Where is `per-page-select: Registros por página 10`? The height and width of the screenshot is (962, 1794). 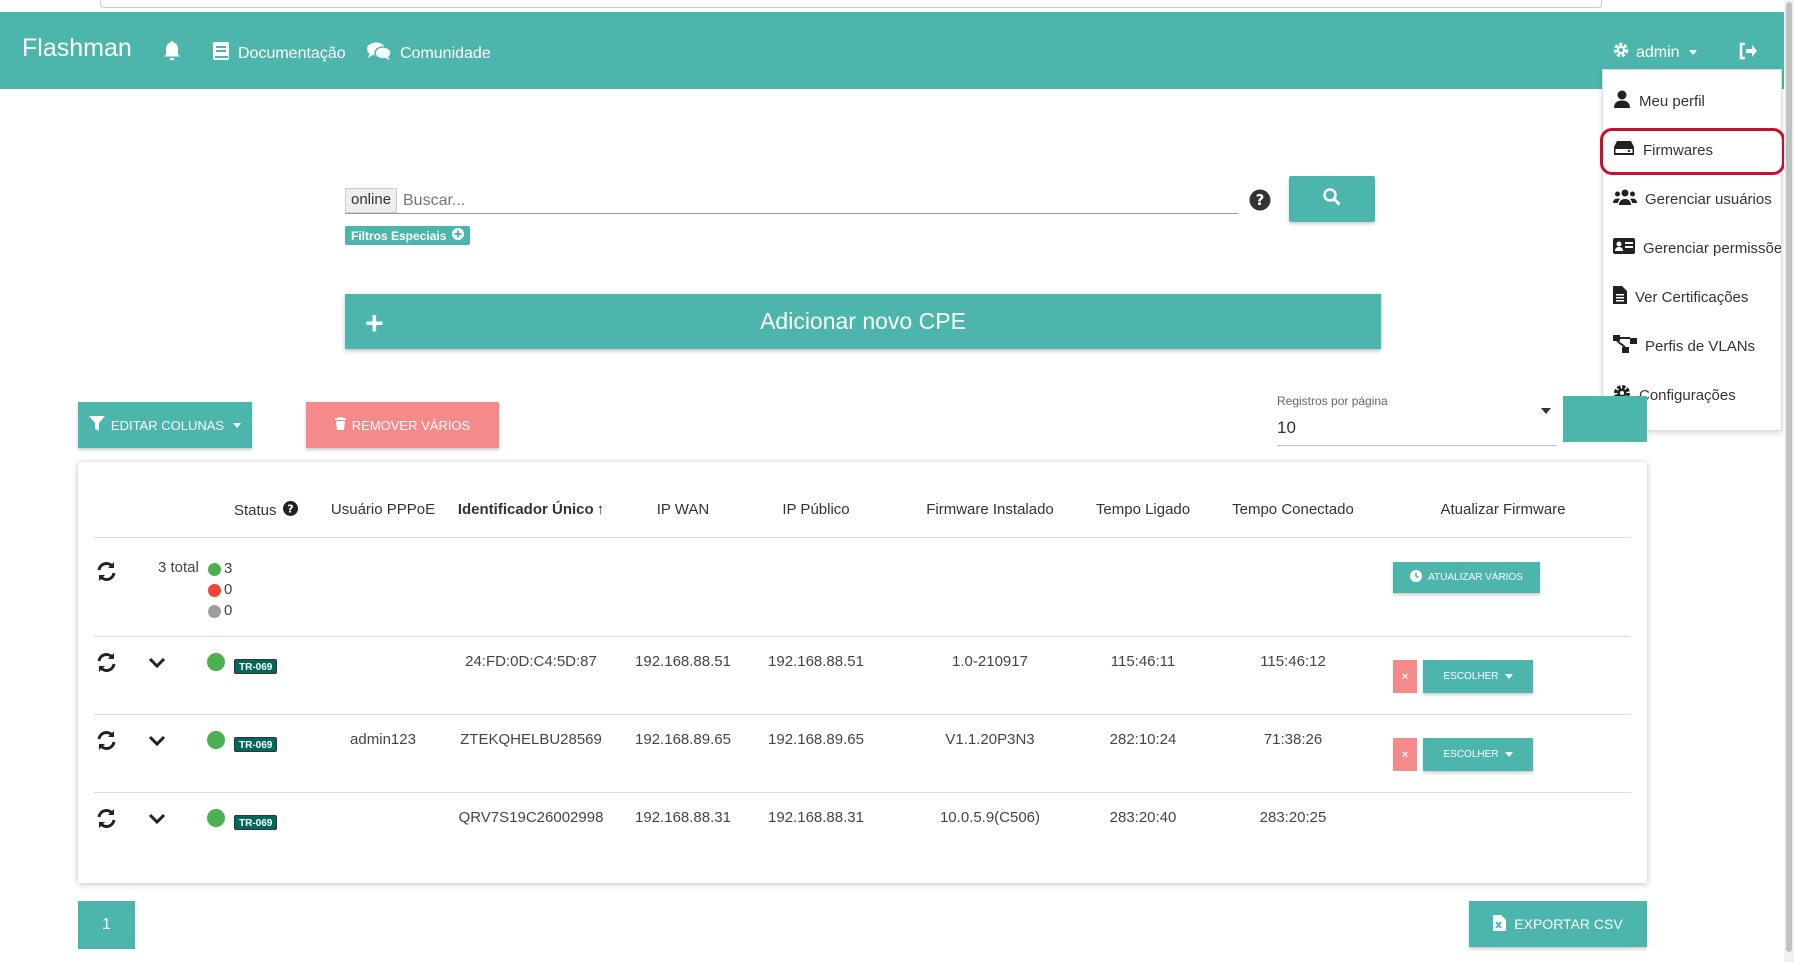
per-page-select: Registros por página 10 is located at coordinates (1417, 420).